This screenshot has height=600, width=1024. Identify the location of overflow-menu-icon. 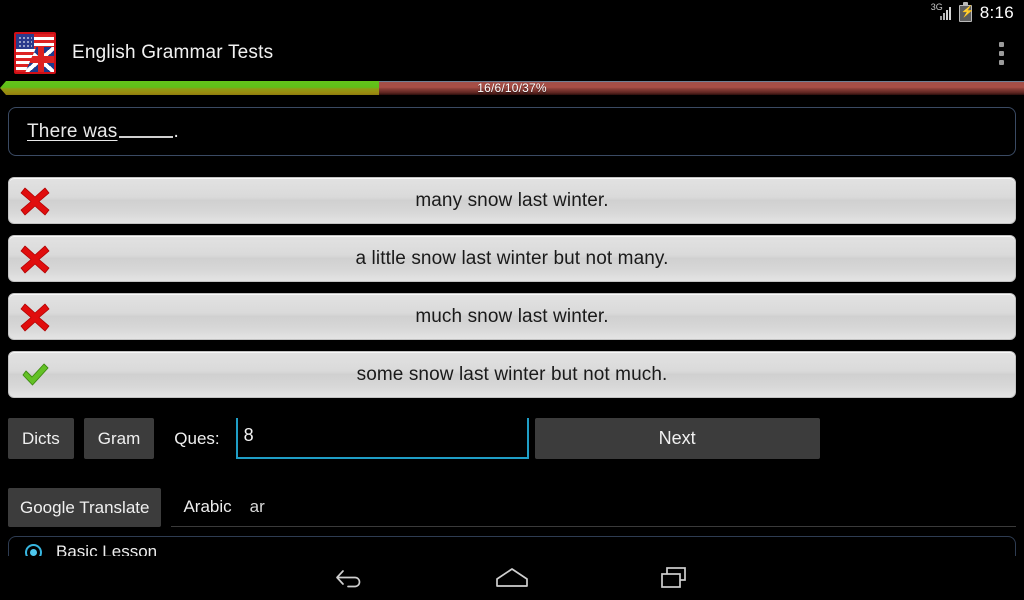
(1001, 53).